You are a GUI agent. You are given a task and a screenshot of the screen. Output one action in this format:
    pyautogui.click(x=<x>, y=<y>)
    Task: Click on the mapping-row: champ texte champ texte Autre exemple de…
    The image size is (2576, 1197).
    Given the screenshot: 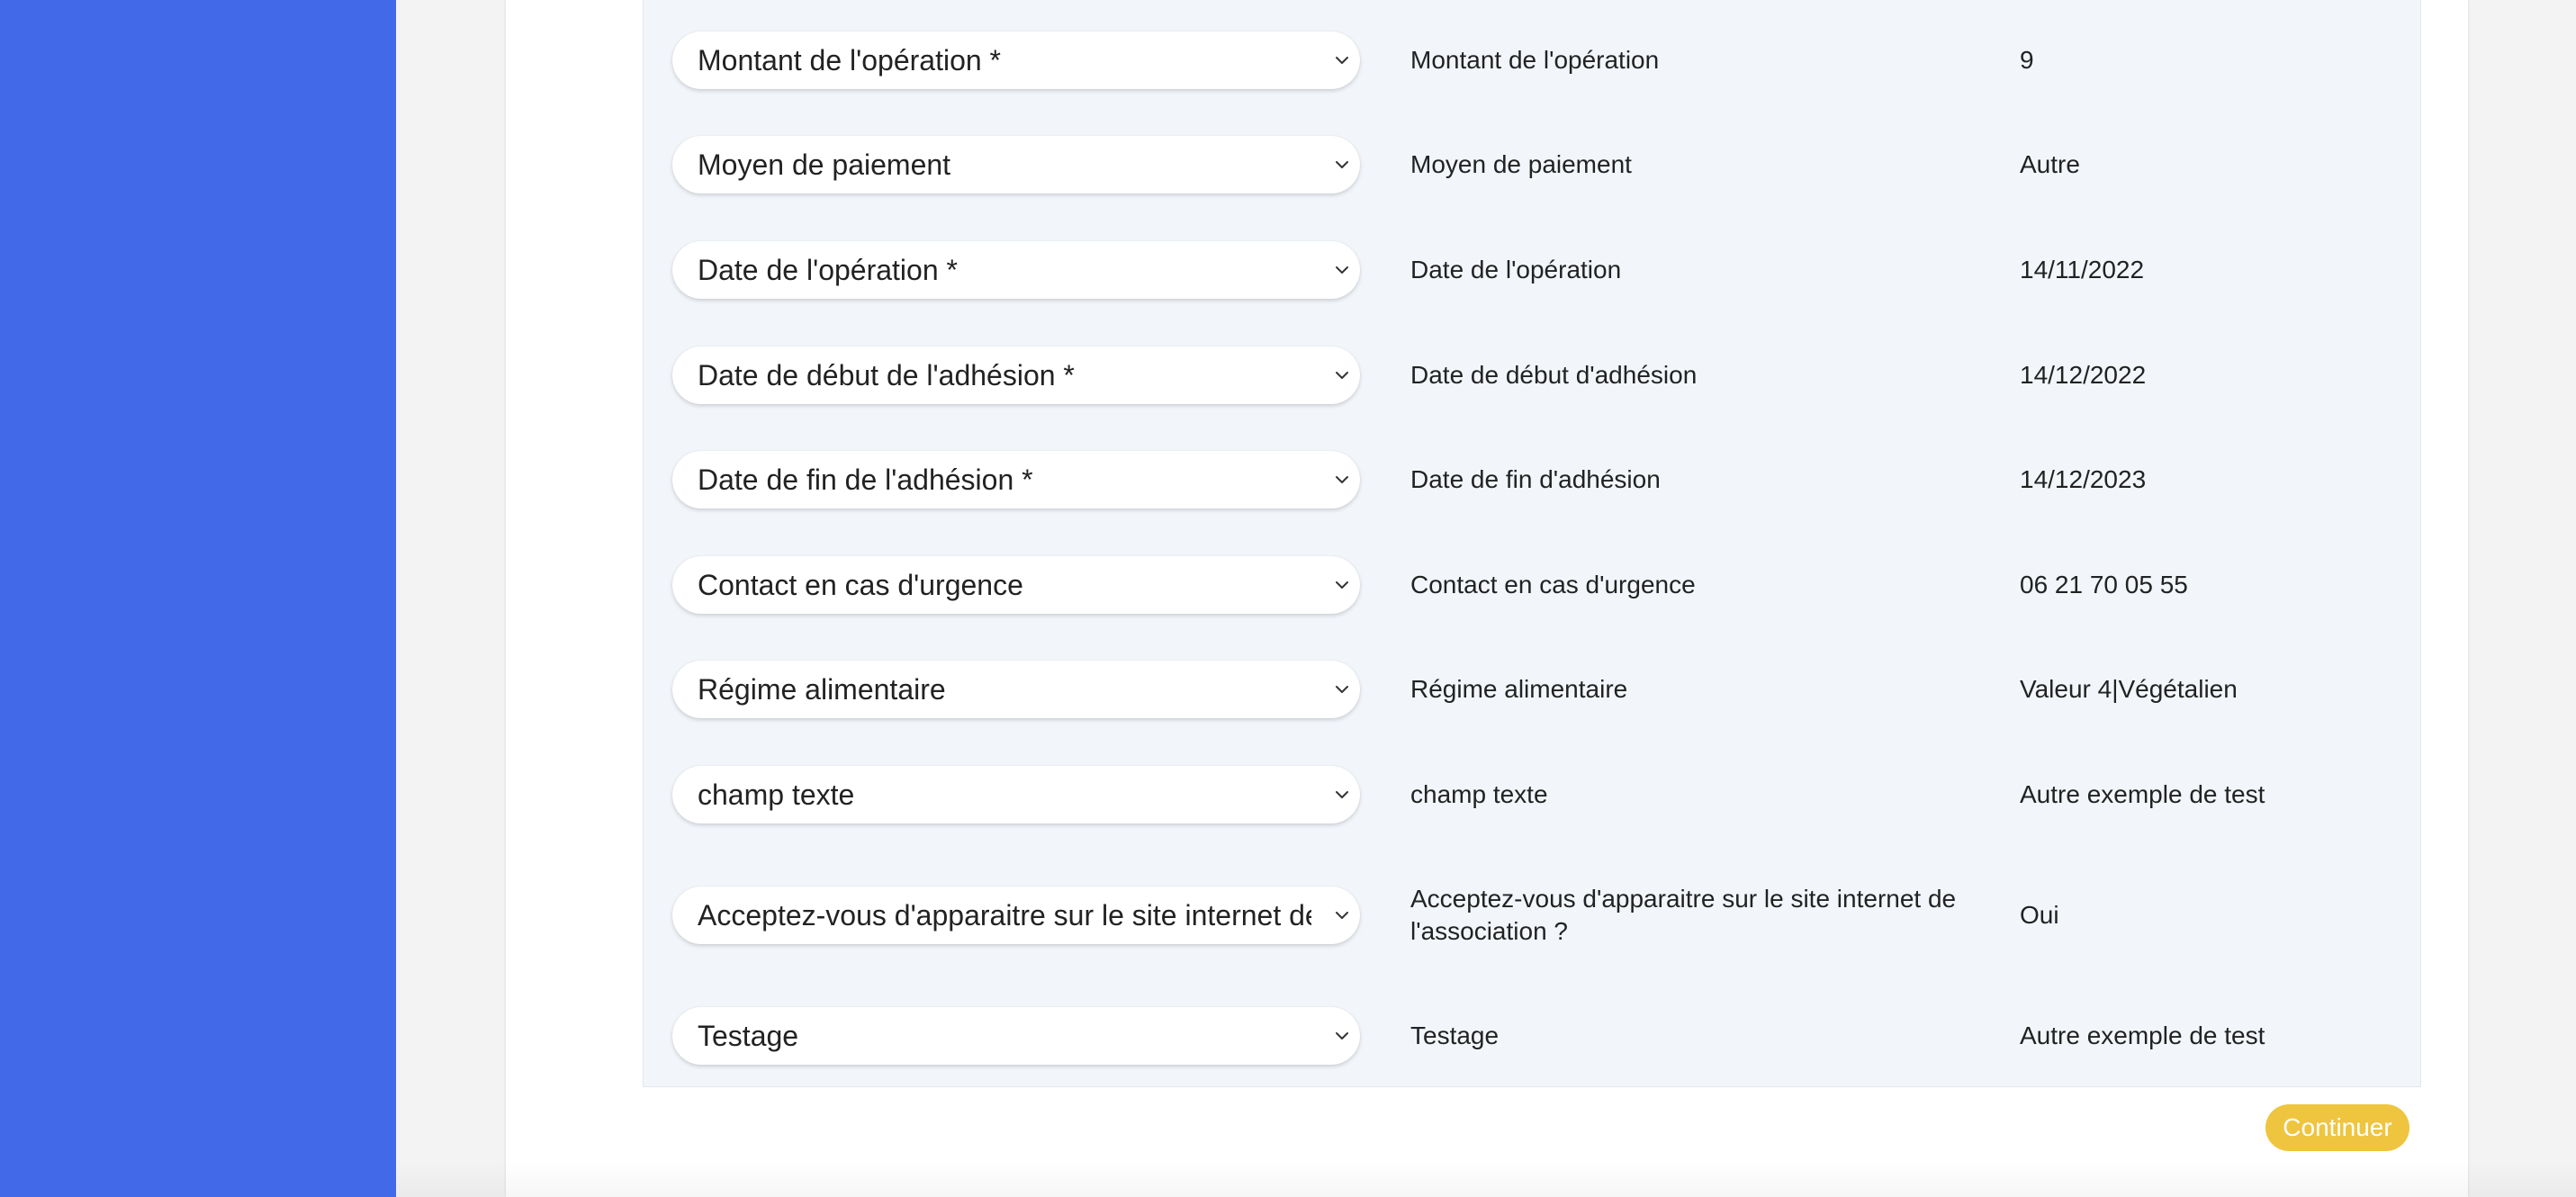 What is the action you would take?
    pyautogui.click(x=1532, y=795)
    